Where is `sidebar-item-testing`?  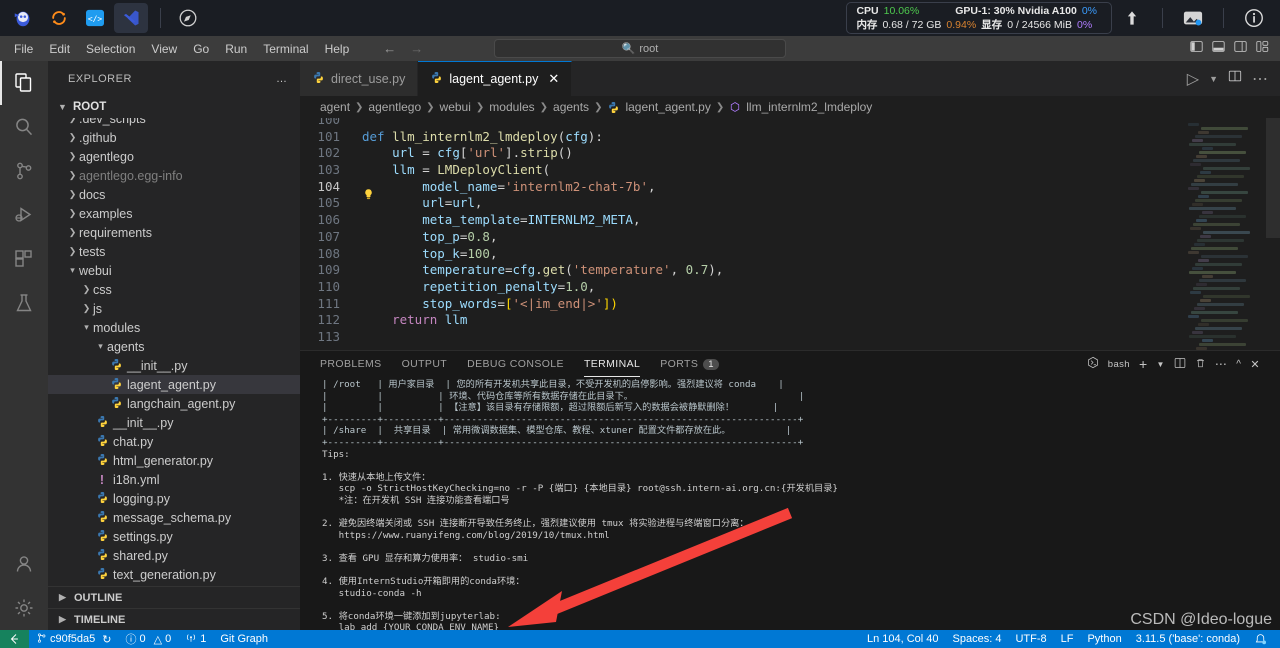
sidebar-item-testing is located at coordinates (24, 303).